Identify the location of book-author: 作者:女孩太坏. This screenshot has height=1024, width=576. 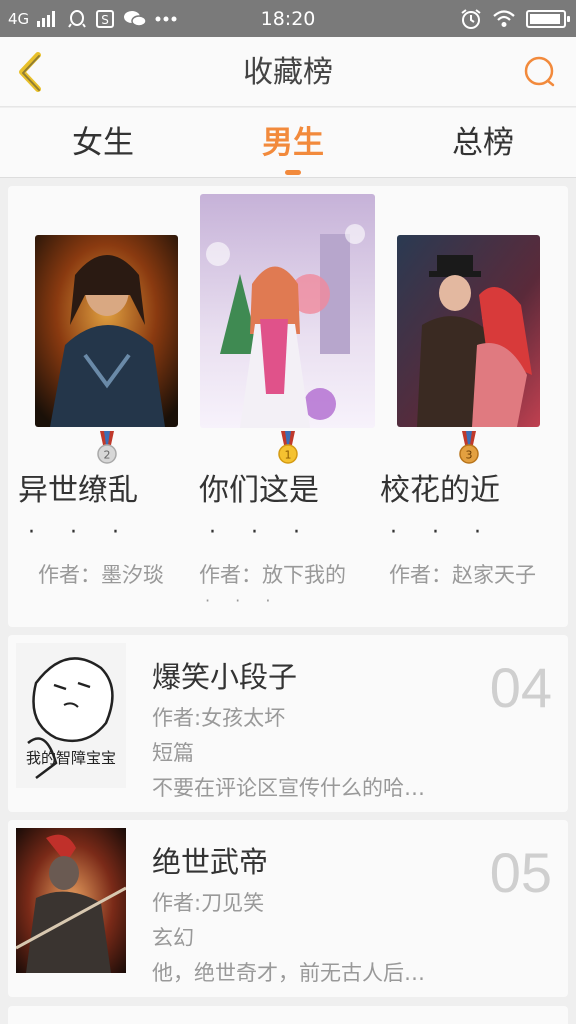
(219, 718).